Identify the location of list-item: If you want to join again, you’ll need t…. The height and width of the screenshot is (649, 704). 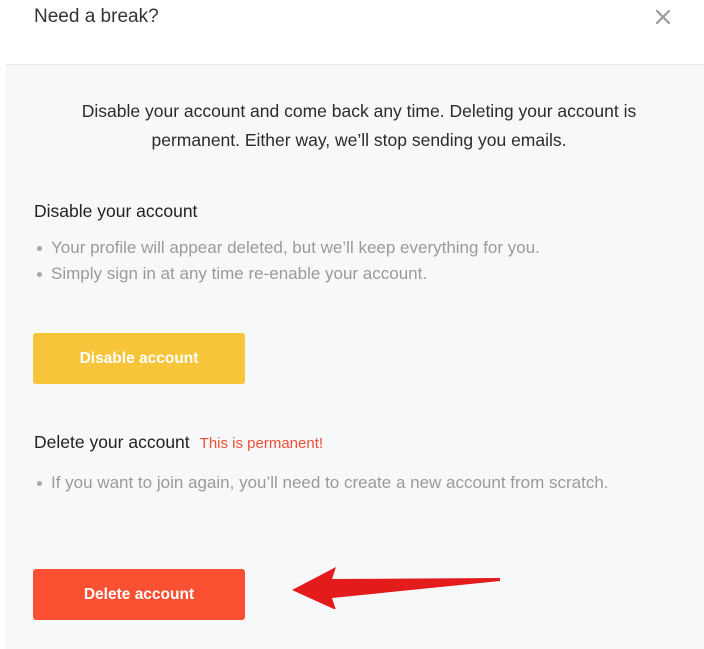
(349, 483).